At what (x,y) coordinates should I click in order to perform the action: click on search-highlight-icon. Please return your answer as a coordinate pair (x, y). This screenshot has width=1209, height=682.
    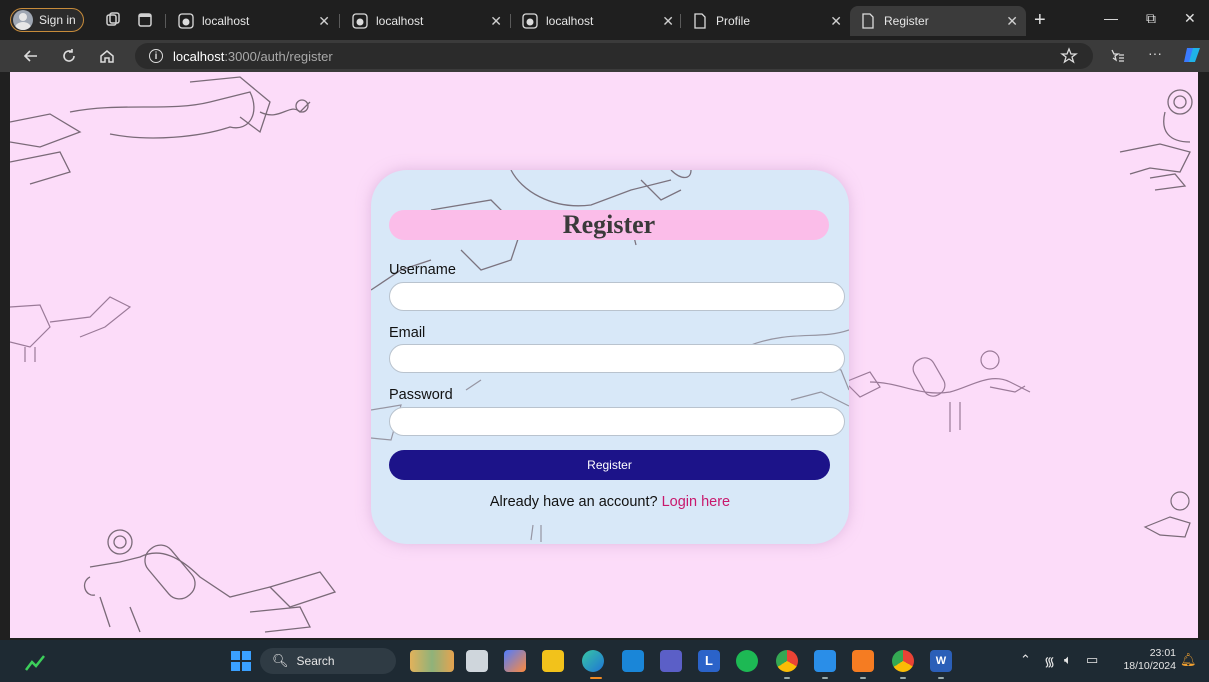
    Looking at the image, I should click on (432, 661).